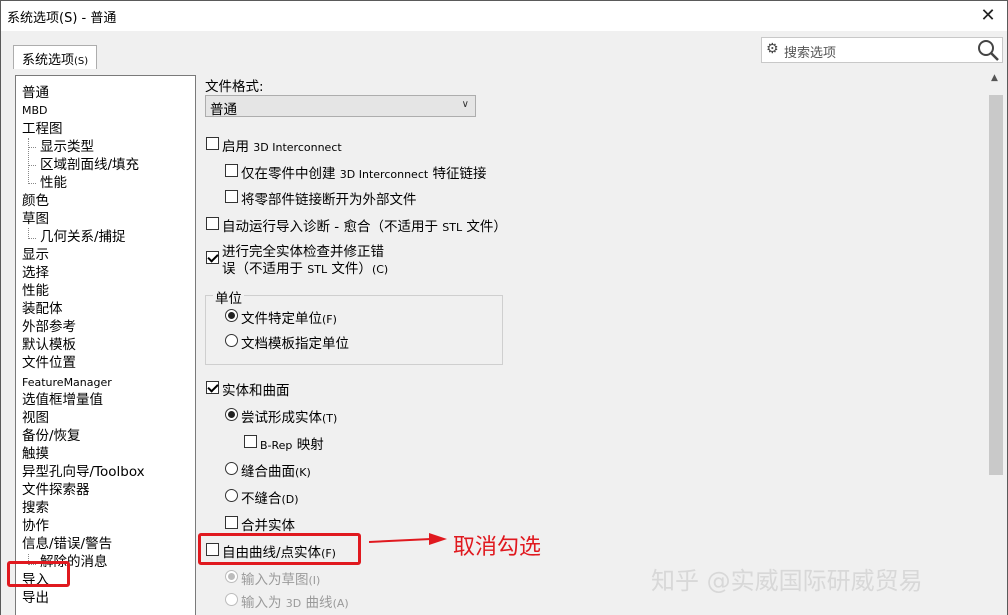 The image size is (1008, 615). Describe the element at coordinates (497, 547) in the screenshot. I see `annotation-uncheck-text: 取消勾选` at that location.